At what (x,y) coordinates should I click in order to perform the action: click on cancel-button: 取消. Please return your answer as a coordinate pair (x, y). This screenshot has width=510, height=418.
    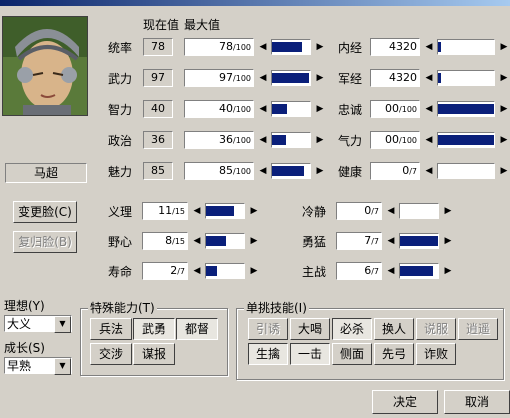
    Looking at the image, I should click on (477, 402).